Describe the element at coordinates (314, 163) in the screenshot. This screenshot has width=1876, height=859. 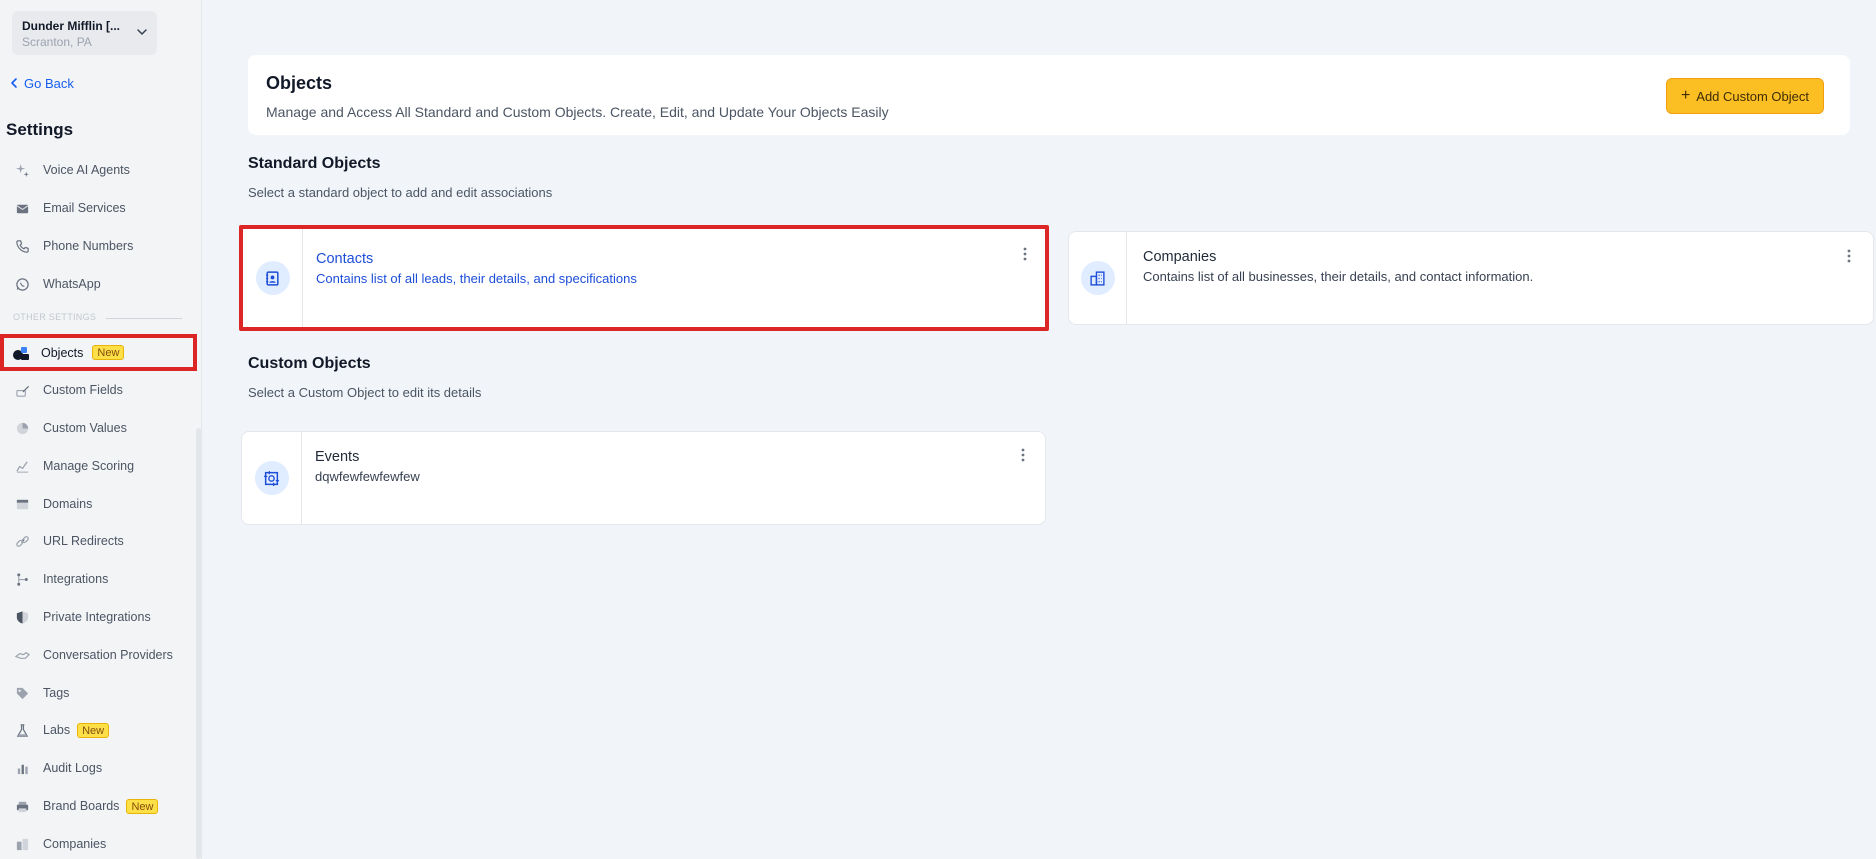
I see `standard-objects-title: Standard Objects` at that location.